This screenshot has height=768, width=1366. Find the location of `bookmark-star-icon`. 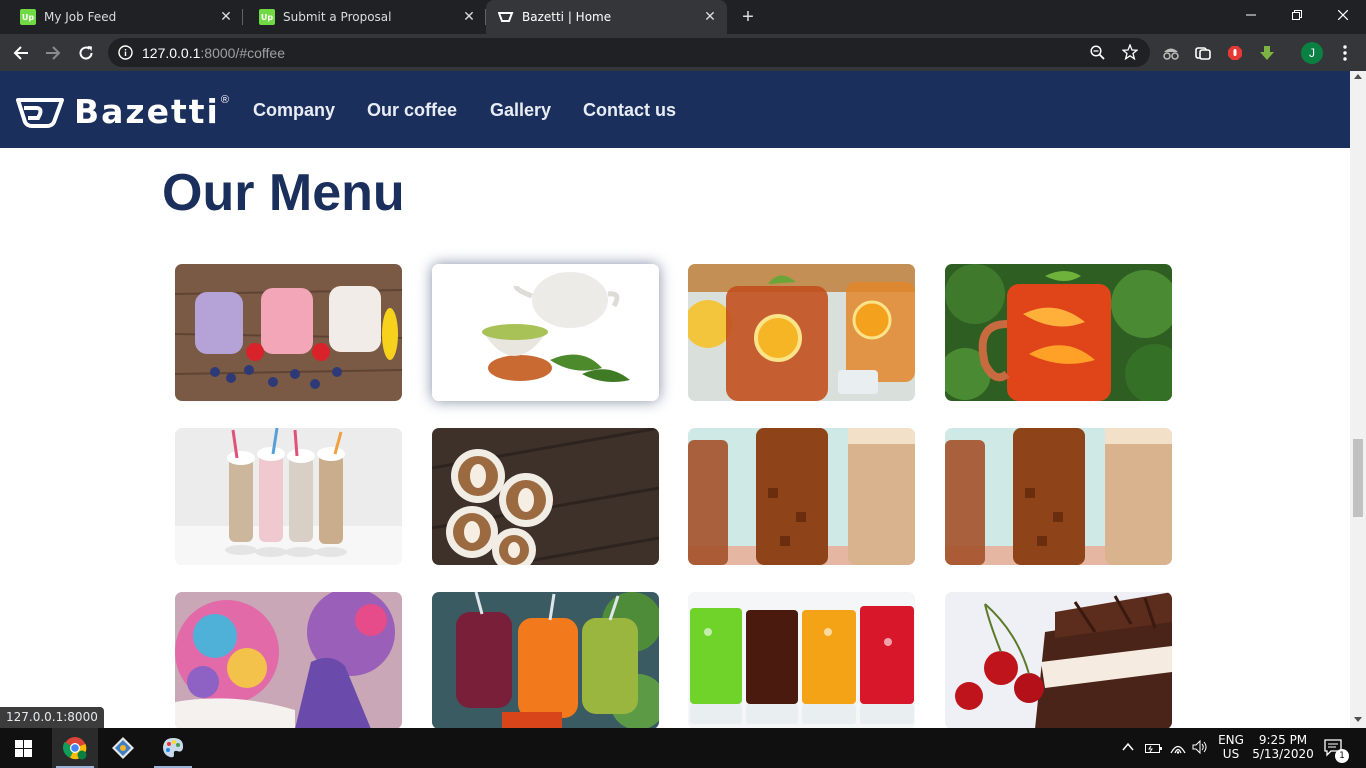

bookmark-star-icon is located at coordinates (1130, 52).